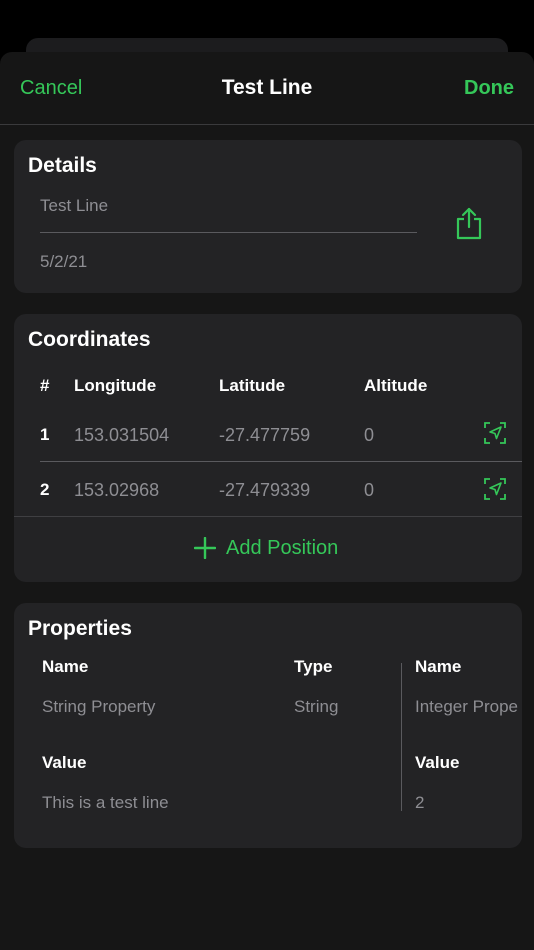 The width and height of the screenshot is (534, 950). I want to click on property-divider, so click(401, 737).